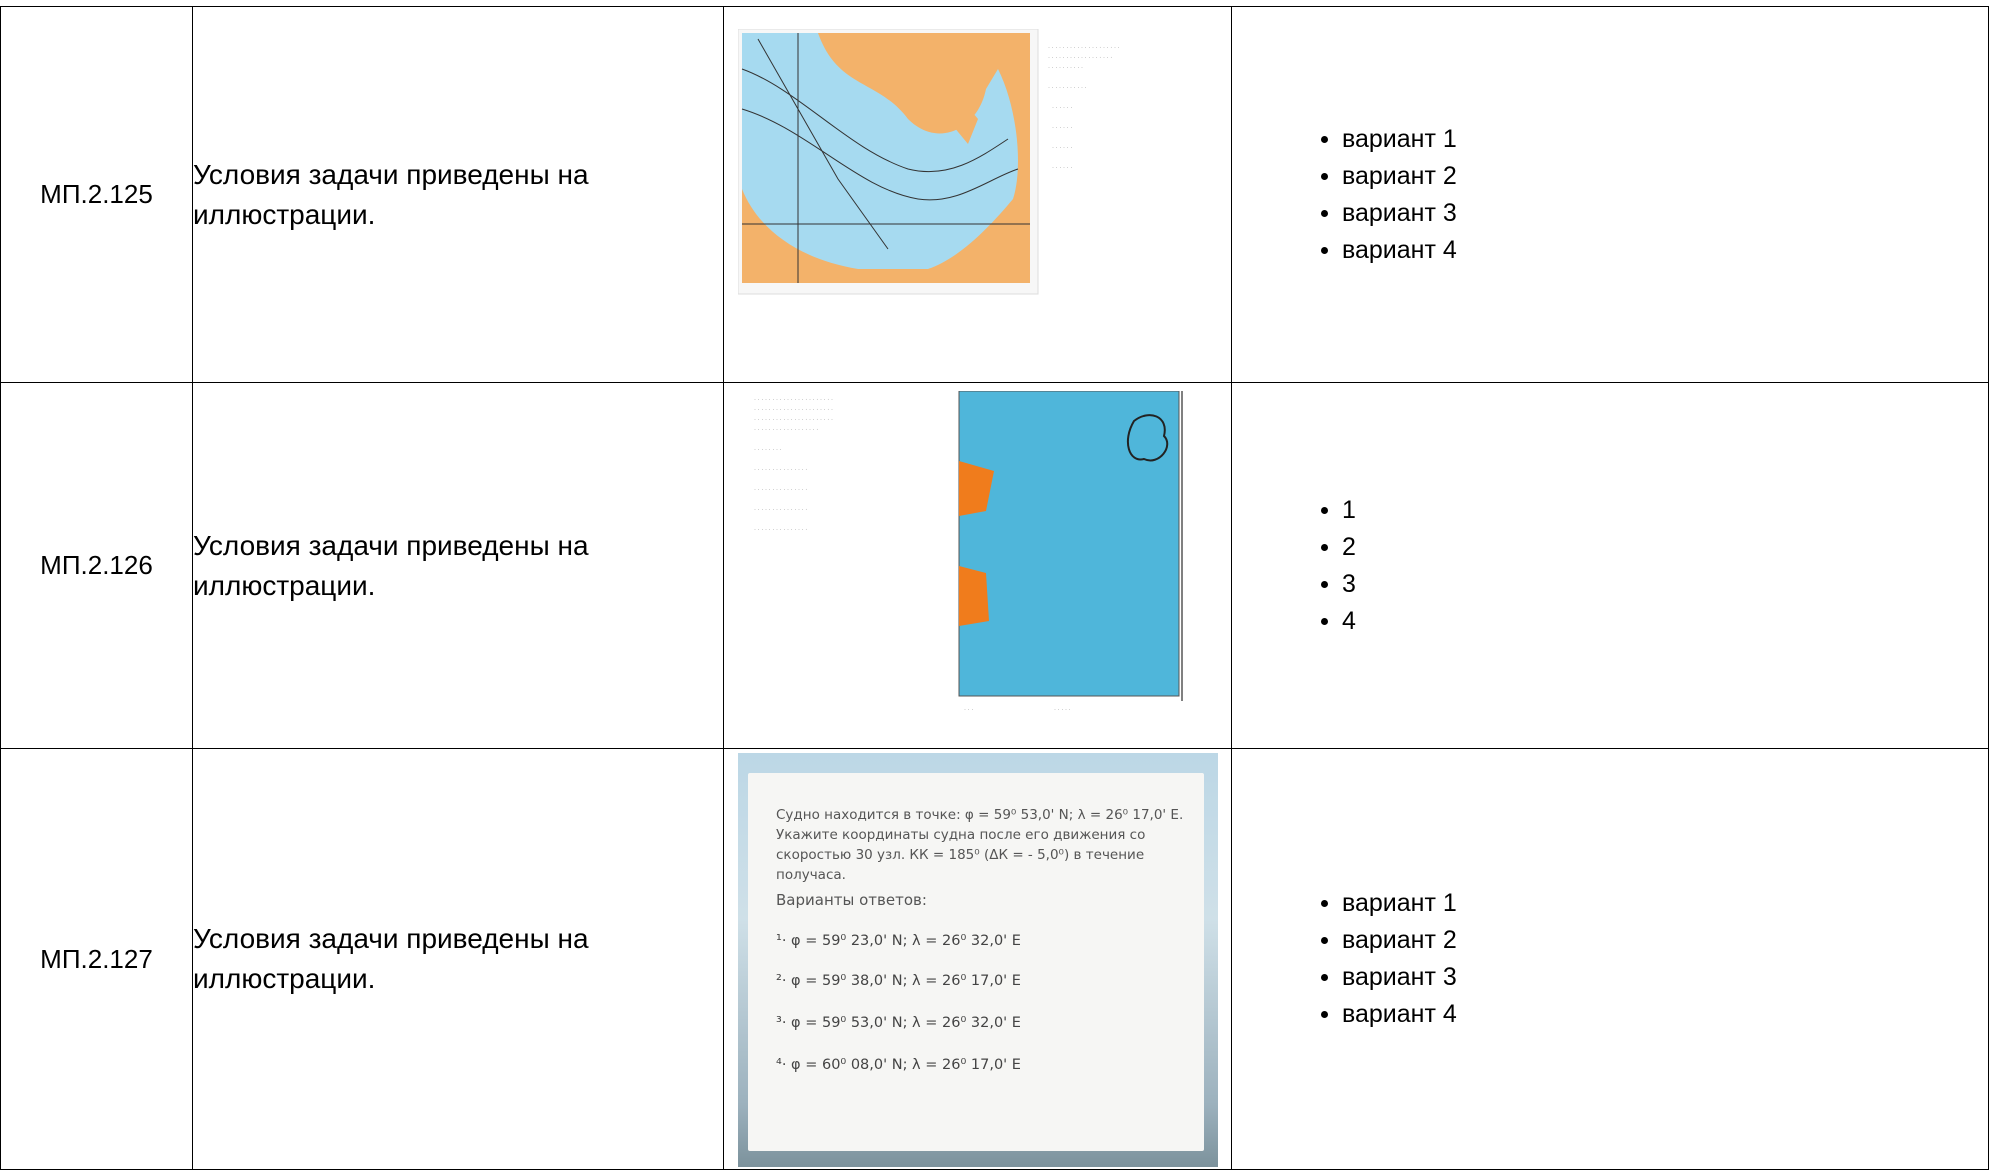 The width and height of the screenshot is (1989, 1170). I want to click on illustration-option: ¹· φ = 59⁰ 23,0' N; λ = 26⁰ 32,0' E, so click(898, 941).